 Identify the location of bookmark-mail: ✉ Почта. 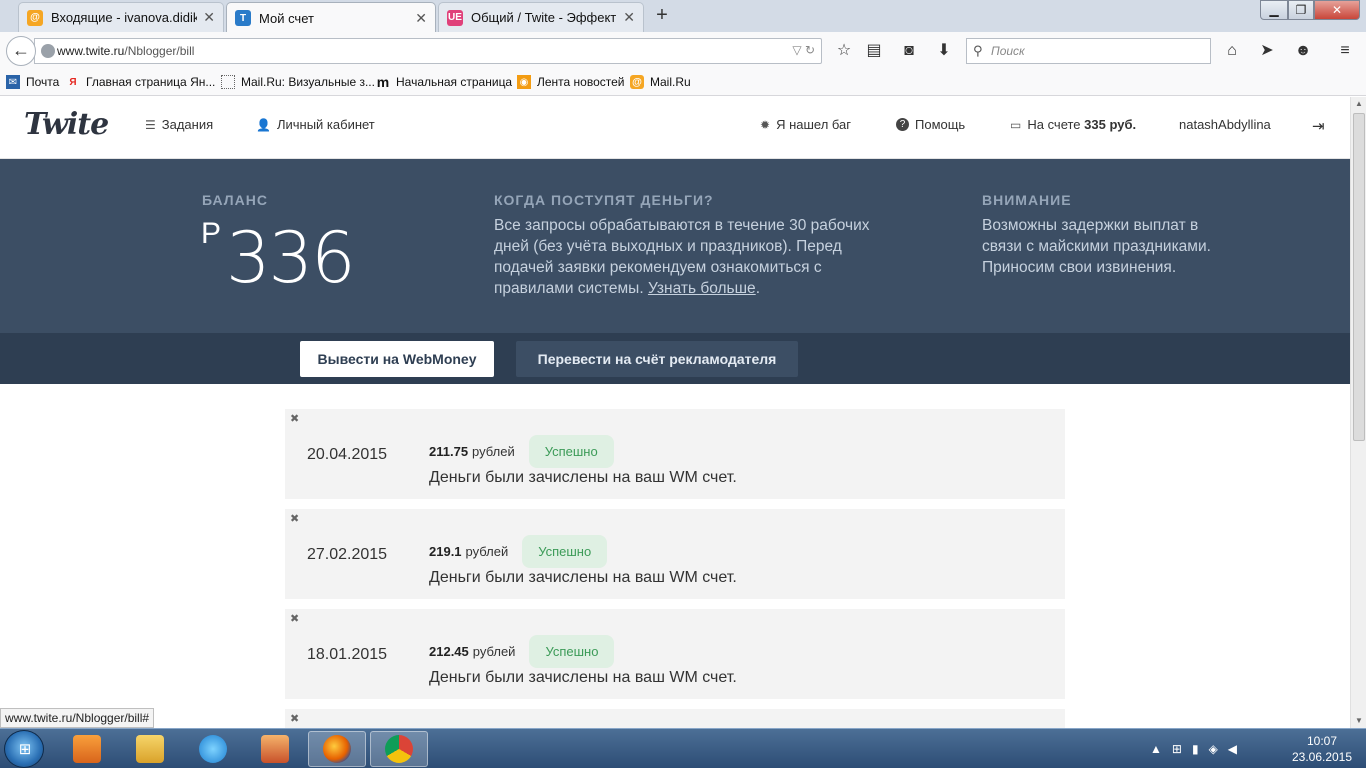
(32, 82).